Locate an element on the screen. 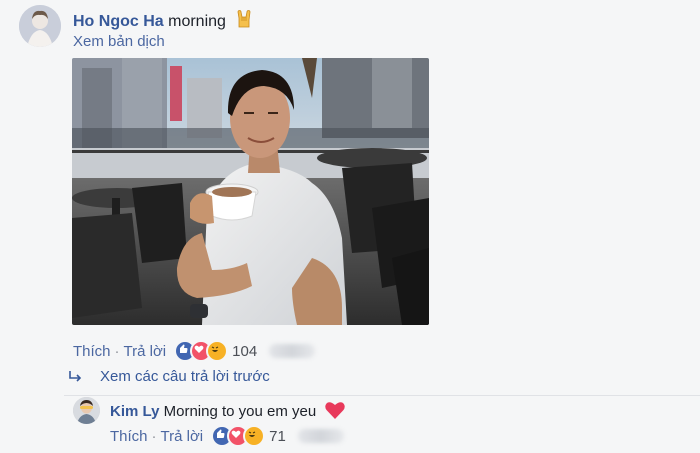  like-link: Thích is located at coordinates (92, 351).